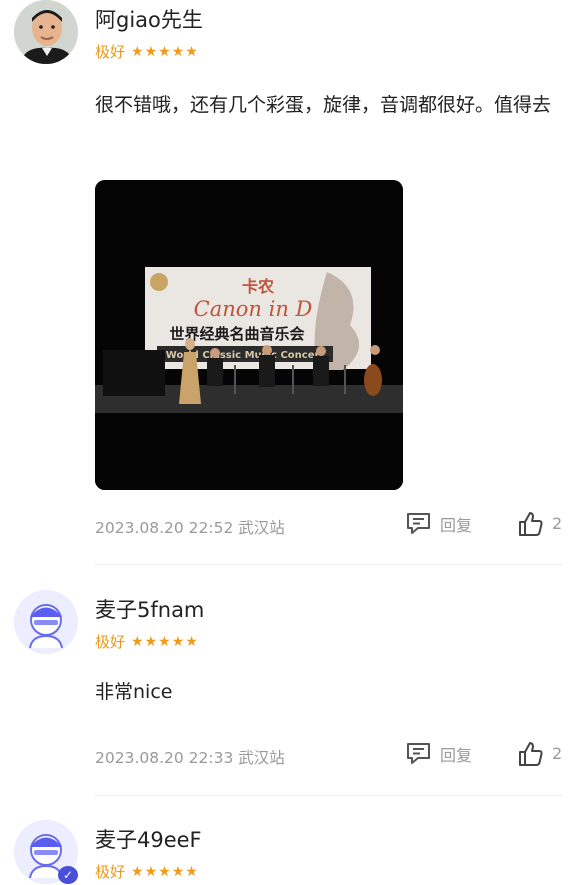 The height and width of the screenshot is (885, 578). Describe the element at coordinates (323, 105) in the screenshot. I see `review-content: 很不错哦，还有几个彩蛋，旋律，音调都很好。值得去` at that location.